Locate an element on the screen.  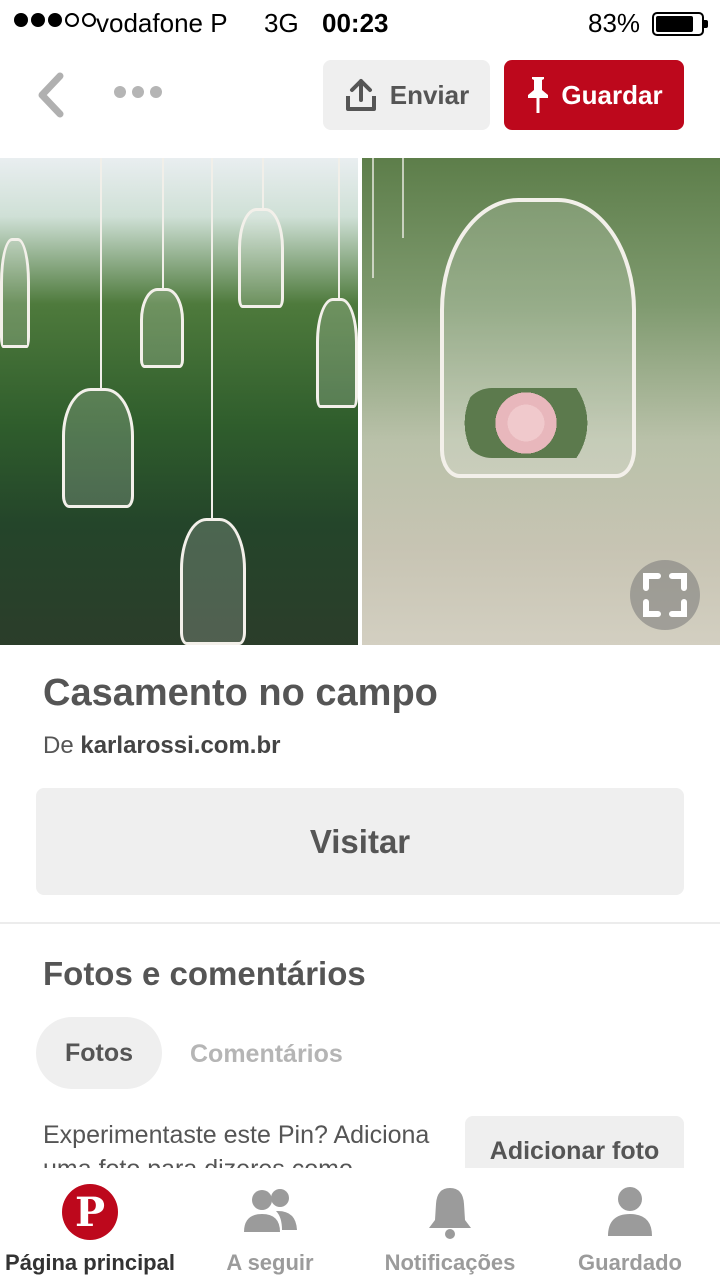
visit-button: Visitar is located at coordinates (360, 841).